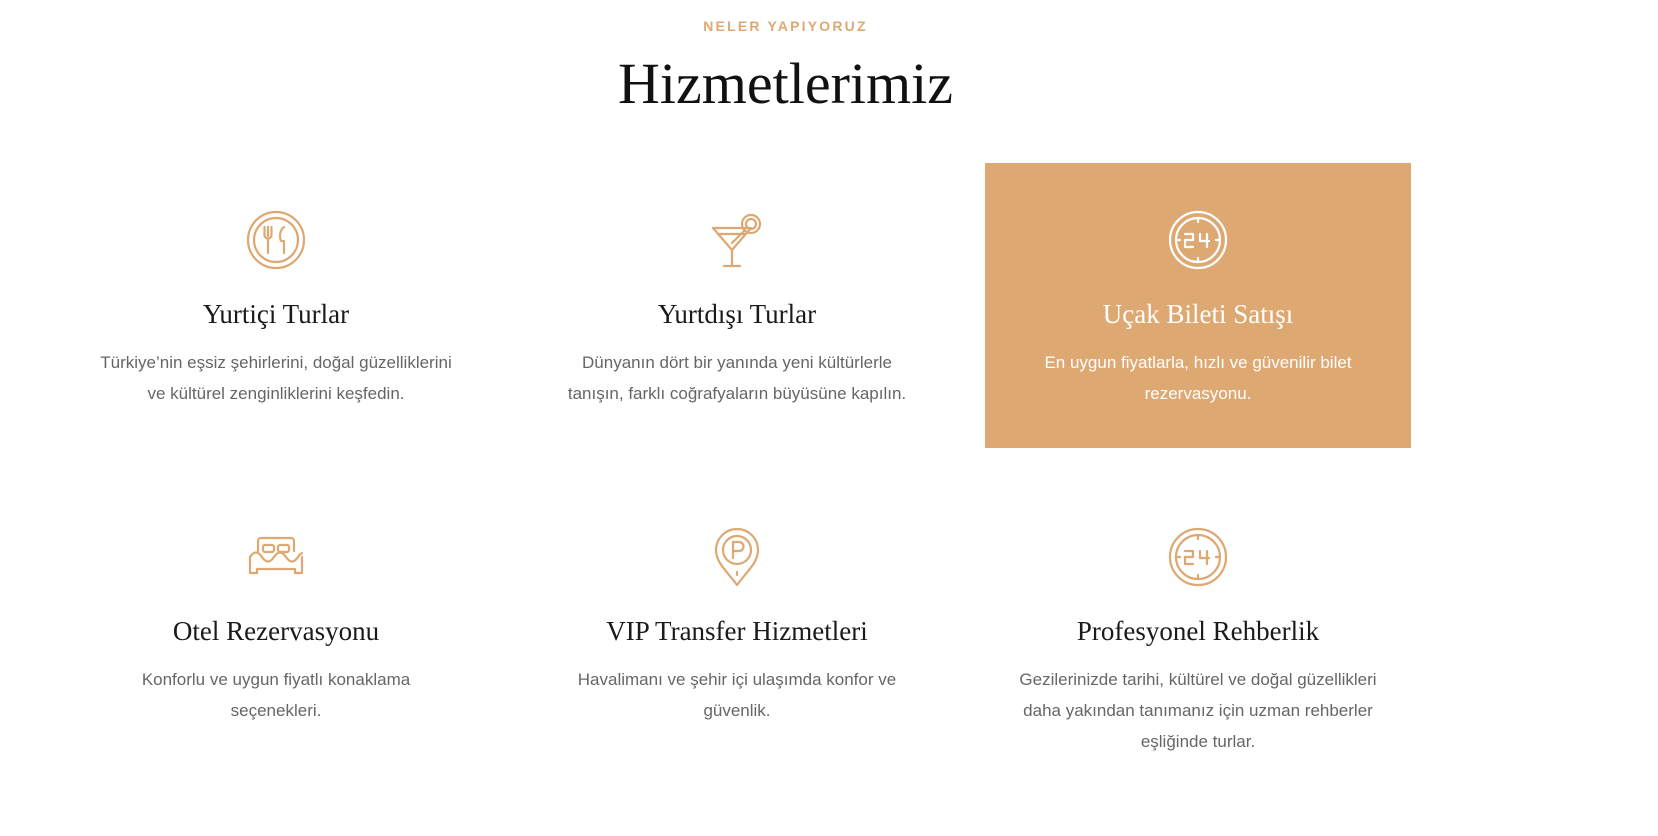  I want to click on parking-pin-icon, so click(737, 557).